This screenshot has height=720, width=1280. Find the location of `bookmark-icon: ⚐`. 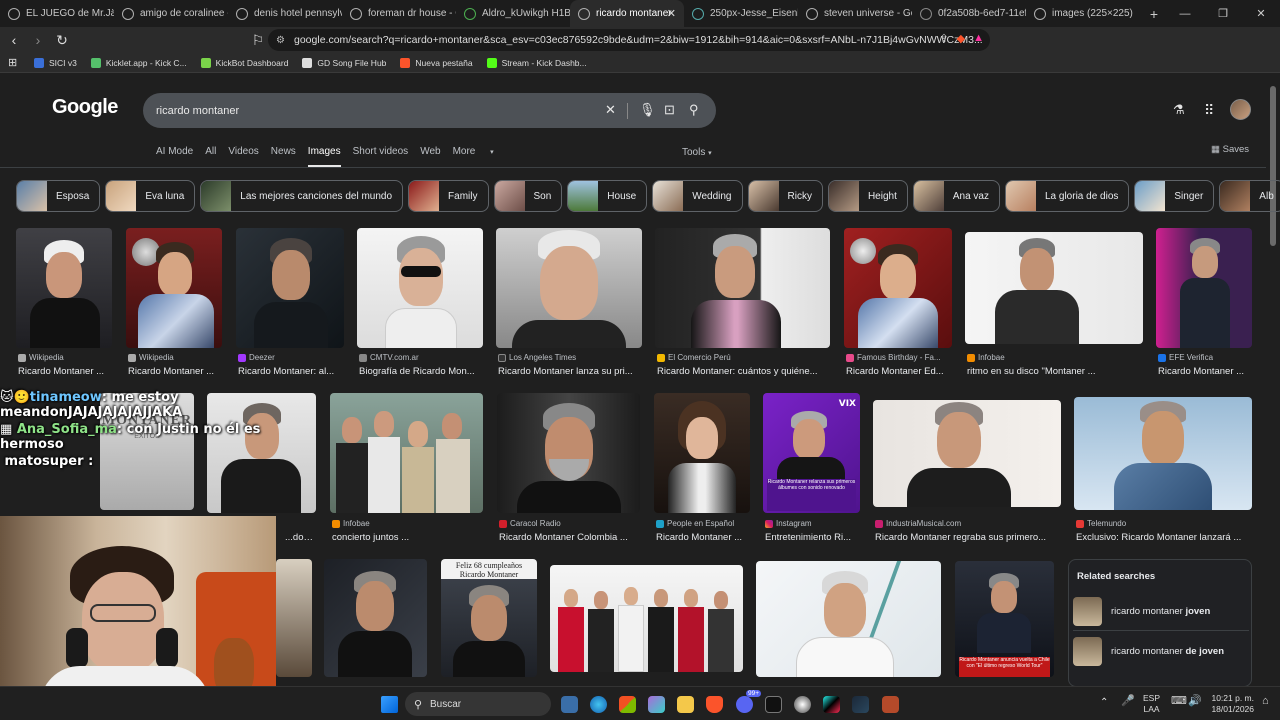

bookmark-icon: ⚐ is located at coordinates (258, 40).